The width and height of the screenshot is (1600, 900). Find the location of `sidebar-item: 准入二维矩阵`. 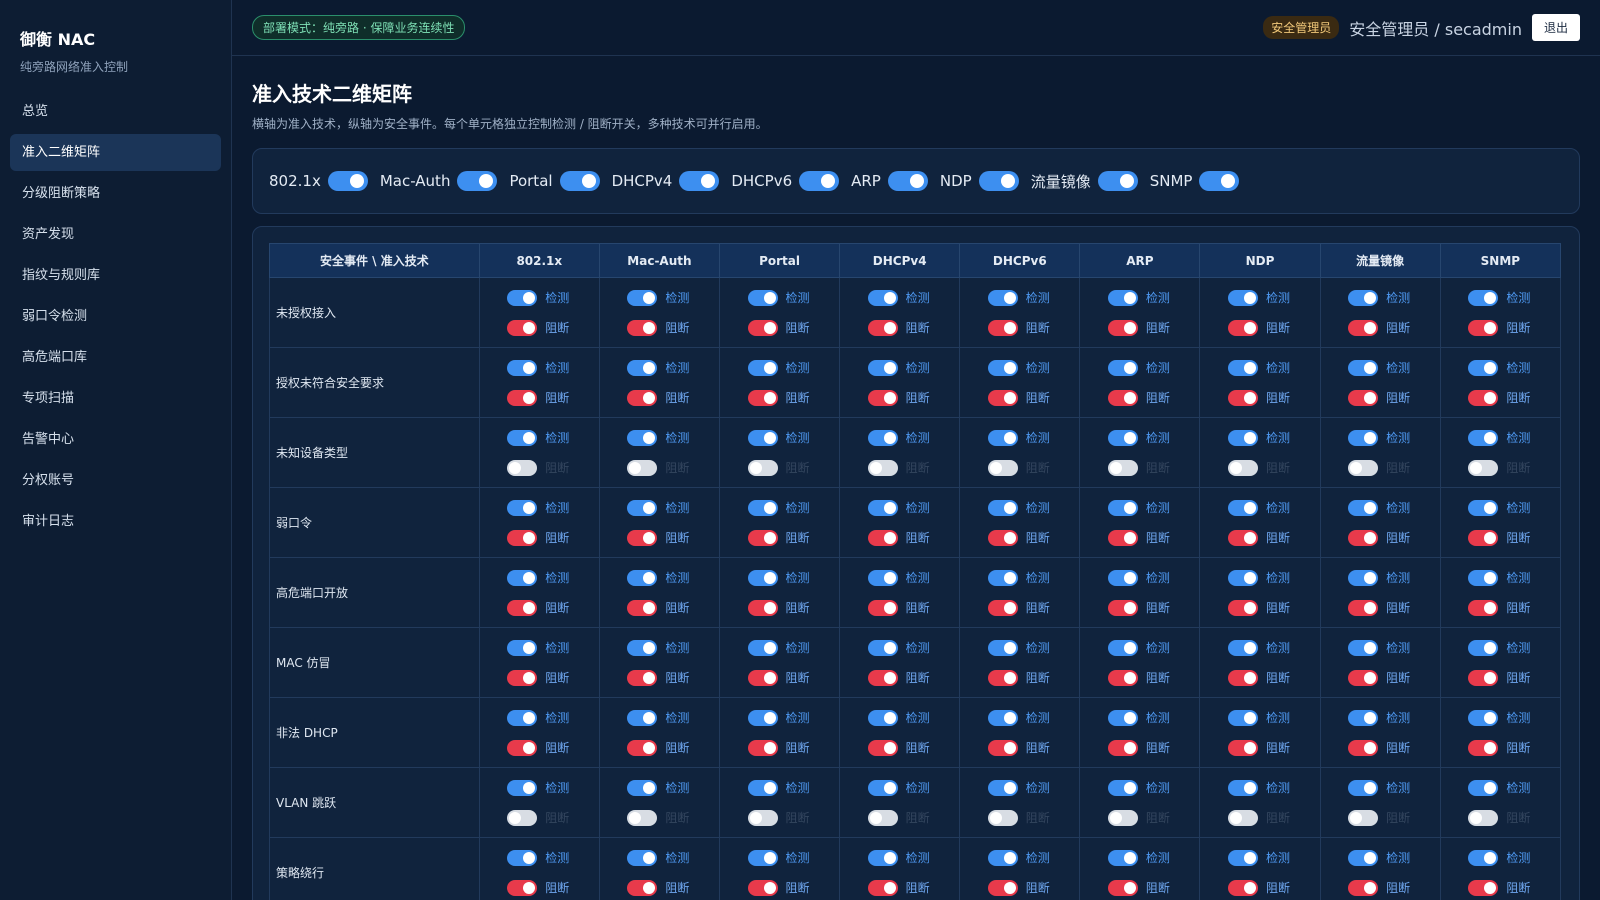

sidebar-item: 准入二维矩阵 is located at coordinates (115, 152).